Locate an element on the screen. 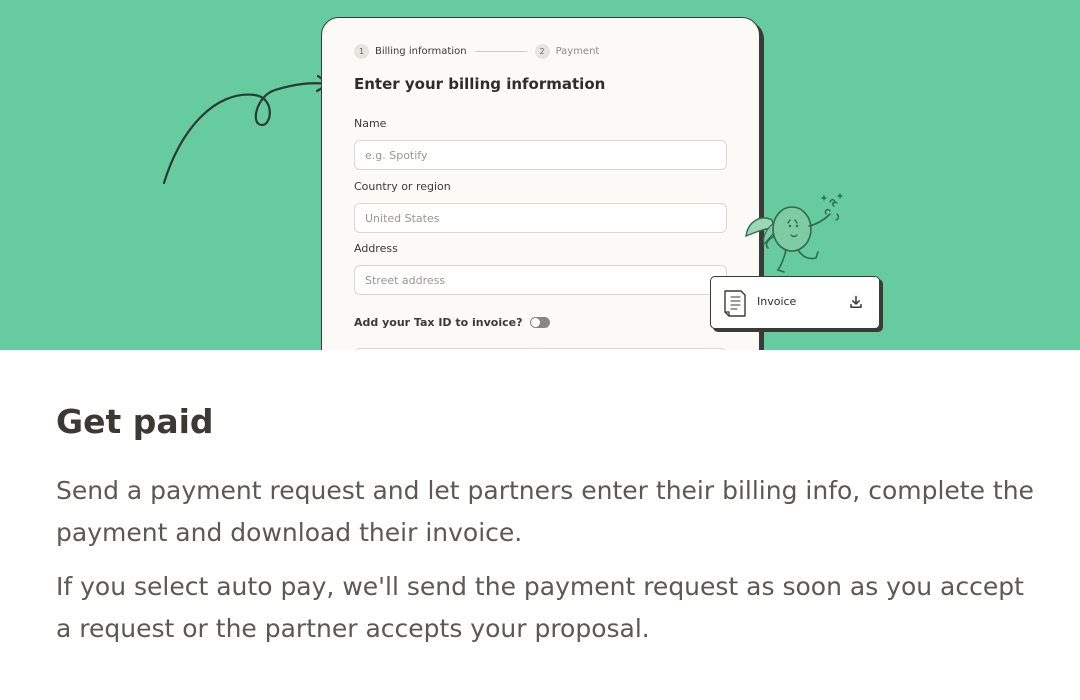  tax-id-toggle is located at coordinates (539, 322).